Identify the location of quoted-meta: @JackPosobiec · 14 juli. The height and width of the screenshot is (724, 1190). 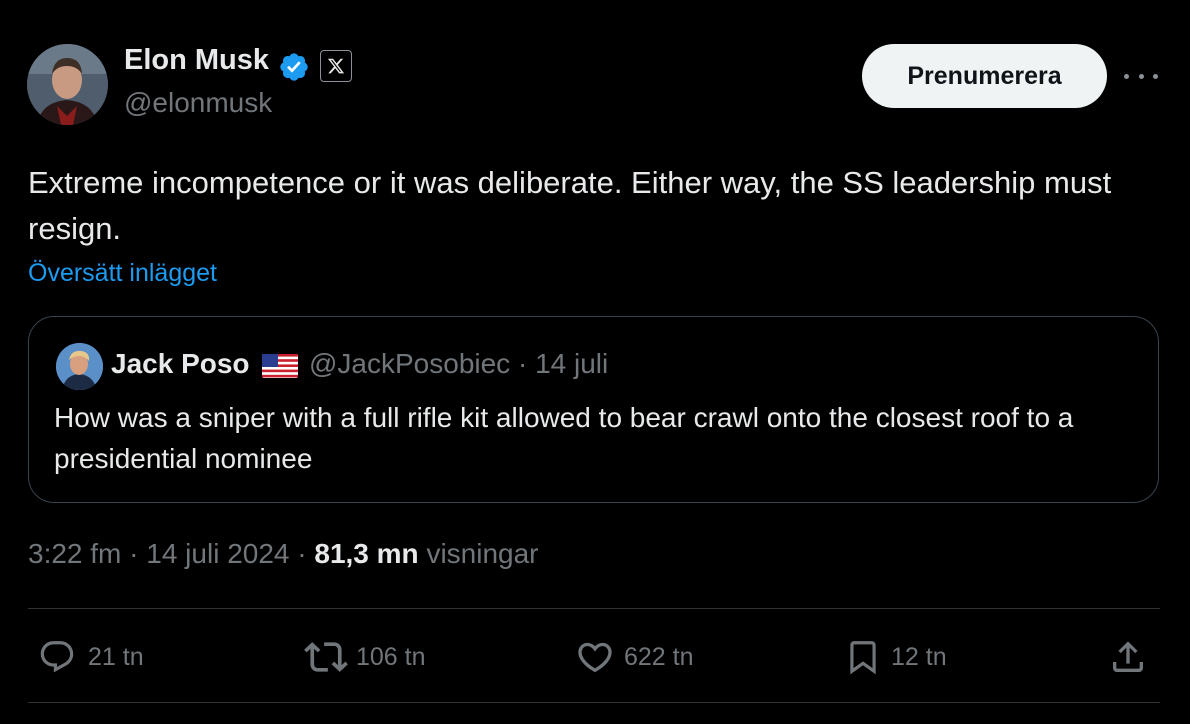
(458, 364).